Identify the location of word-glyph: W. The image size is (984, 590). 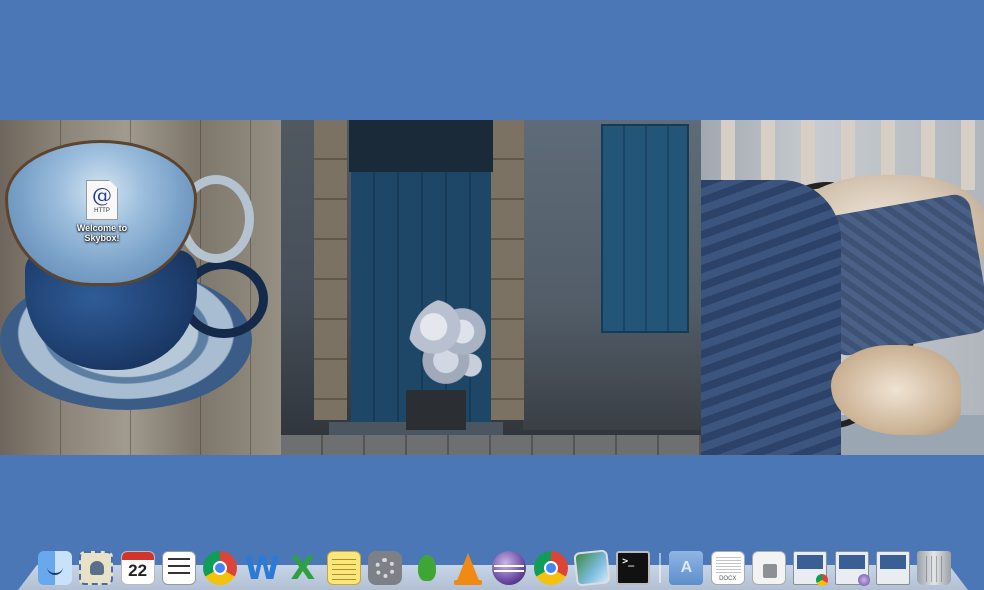
(262, 568).